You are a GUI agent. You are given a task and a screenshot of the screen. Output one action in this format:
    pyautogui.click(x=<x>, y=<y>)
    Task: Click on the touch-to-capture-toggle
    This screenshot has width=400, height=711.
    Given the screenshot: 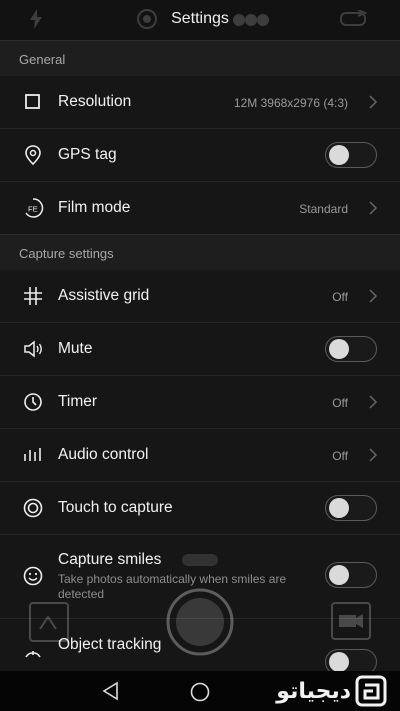 What is the action you would take?
    pyautogui.click(x=351, y=508)
    